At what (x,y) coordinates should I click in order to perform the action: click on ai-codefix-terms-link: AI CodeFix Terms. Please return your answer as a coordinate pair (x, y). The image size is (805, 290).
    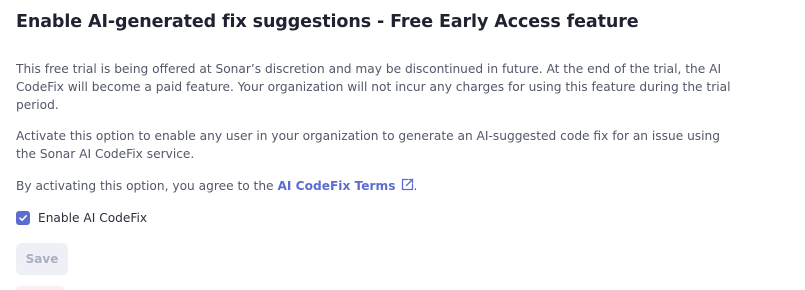
    Looking at the image, I should click on (345, 185).